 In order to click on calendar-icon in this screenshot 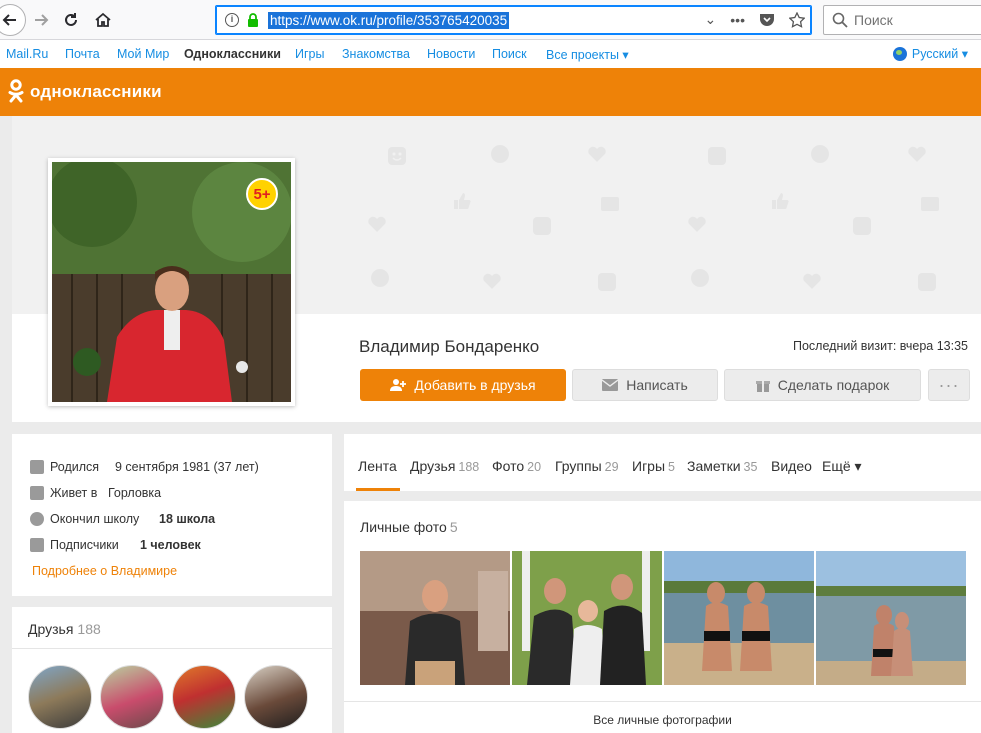, I will do `click(37, 467)`.